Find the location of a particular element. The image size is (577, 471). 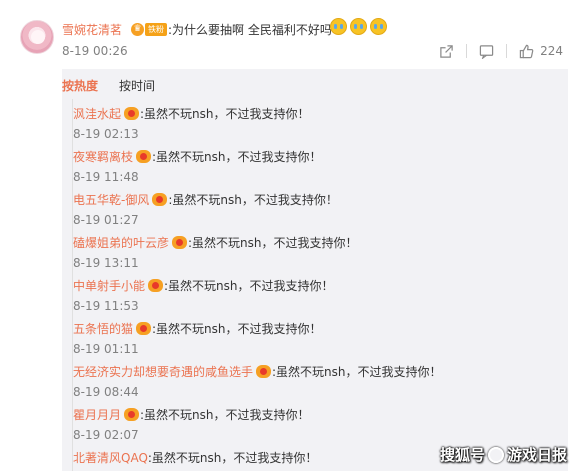

reply-time: 8-19 11:53 is located at coordinates (106, 306).